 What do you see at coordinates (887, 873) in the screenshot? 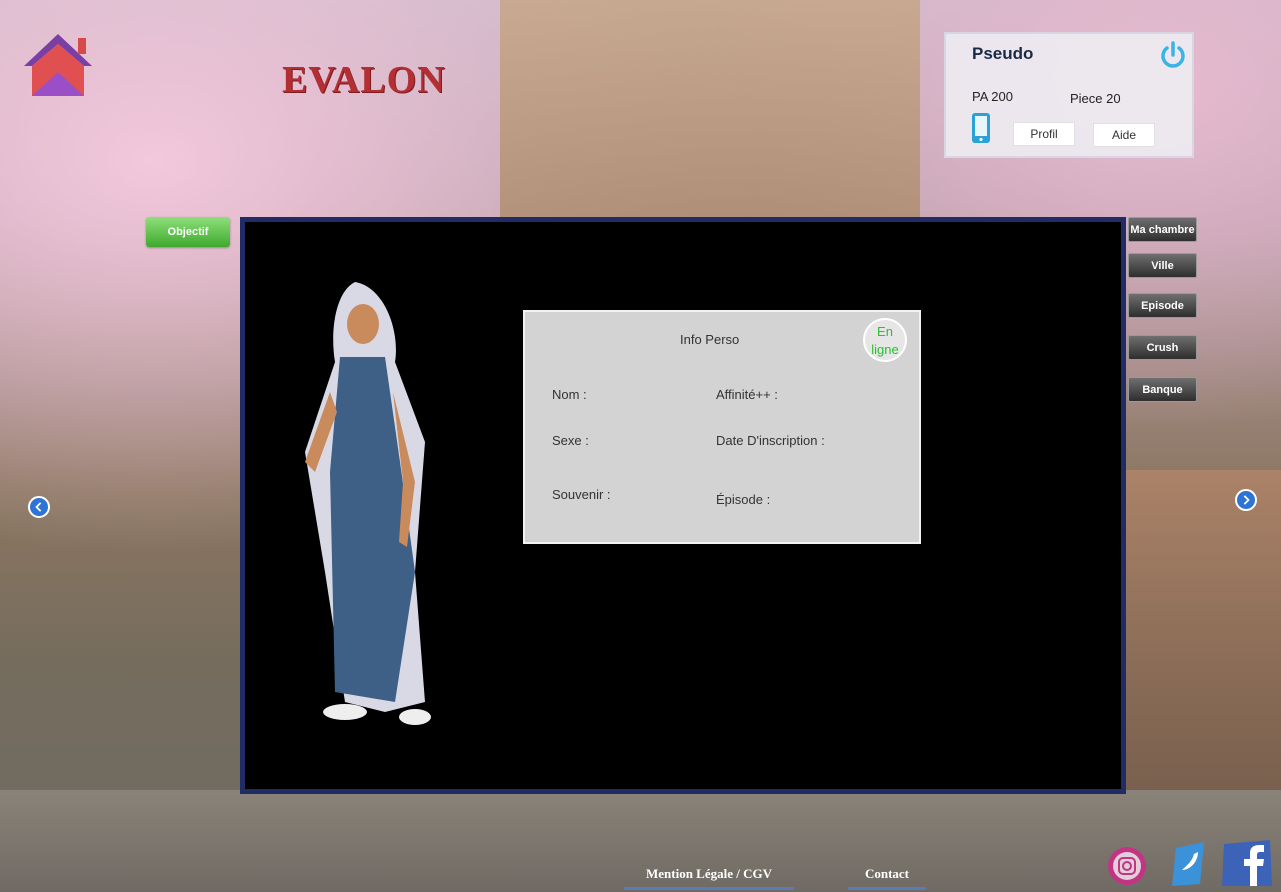
I see `contact-label: Contact` at bounding box center [887, 873].